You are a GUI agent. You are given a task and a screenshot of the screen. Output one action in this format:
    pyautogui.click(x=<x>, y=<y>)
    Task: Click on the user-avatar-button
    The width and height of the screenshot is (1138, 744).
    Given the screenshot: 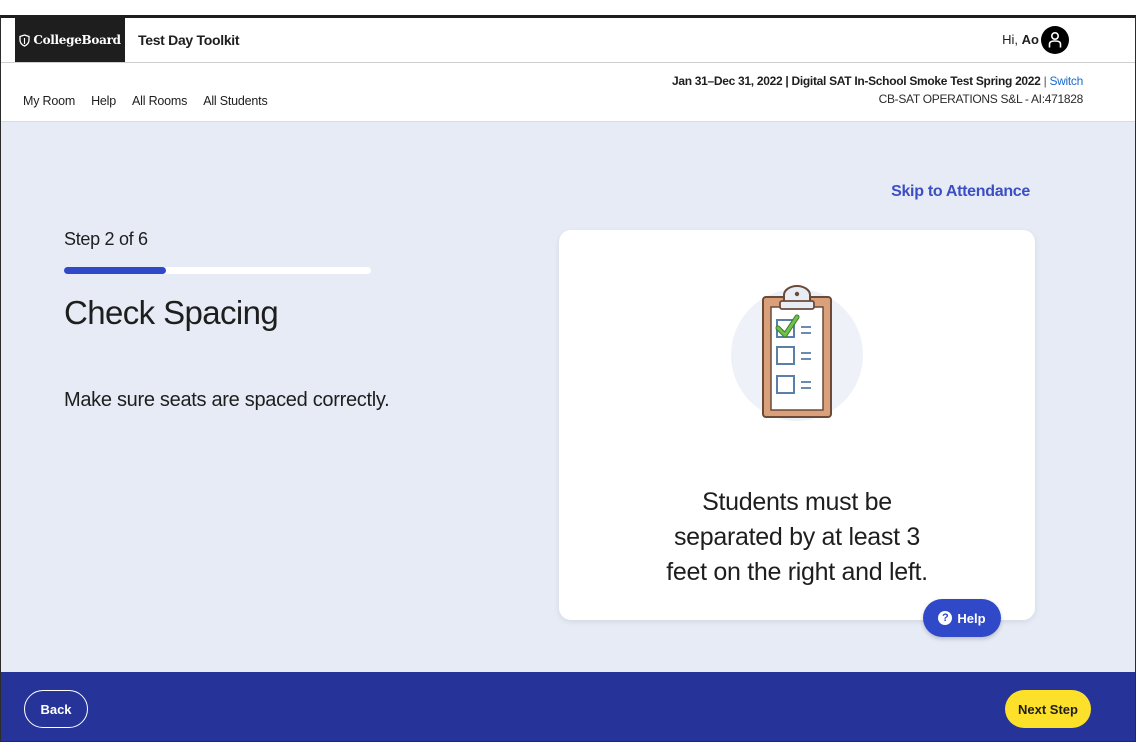 What is the action you would take?
    pyautogui.click(x=1055, y=40)
    